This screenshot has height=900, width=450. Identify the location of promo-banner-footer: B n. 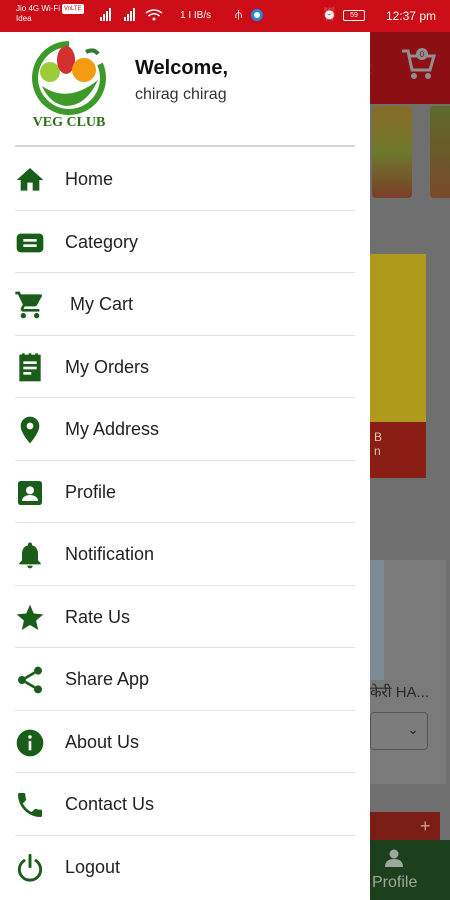
(398, 450).